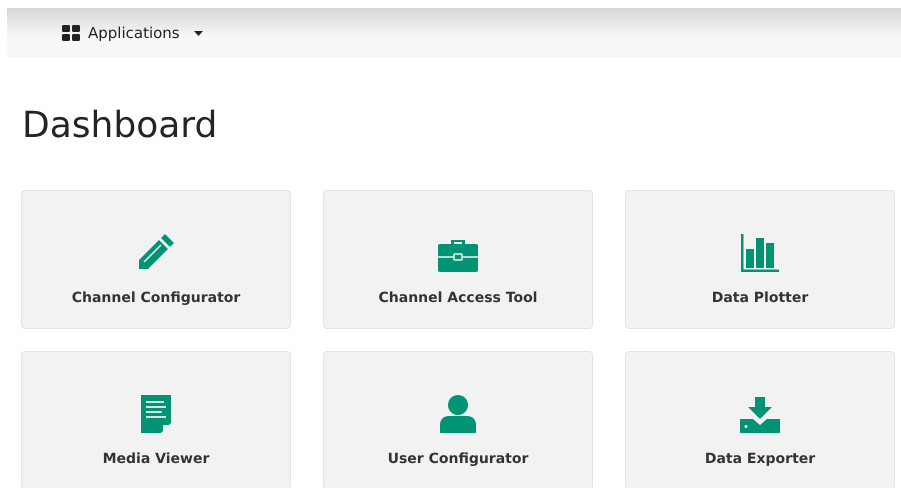 The width and height of the screenshot is (901, 488). I want to click on app-tile: Channel Configurator, so click(156, 259).